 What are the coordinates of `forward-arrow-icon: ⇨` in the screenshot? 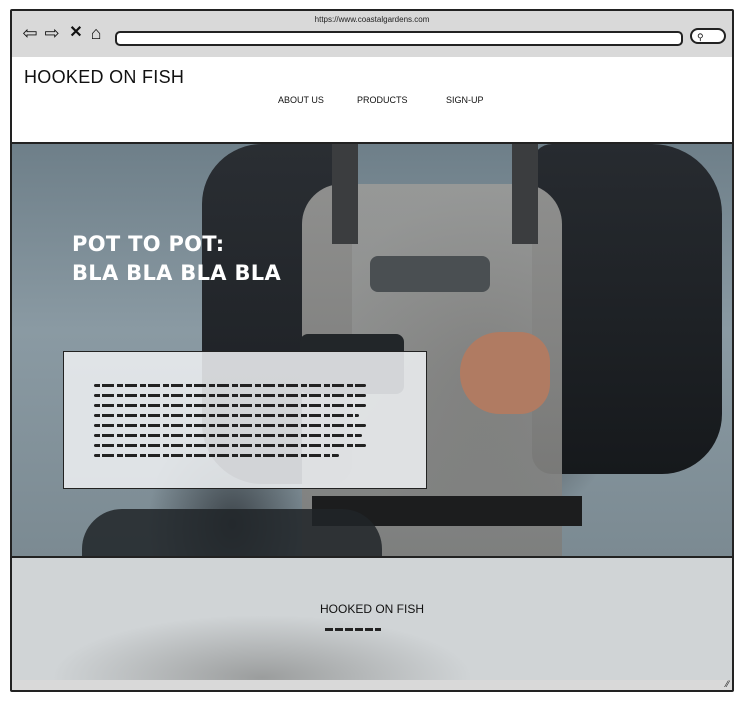 It's located at (52, 33).